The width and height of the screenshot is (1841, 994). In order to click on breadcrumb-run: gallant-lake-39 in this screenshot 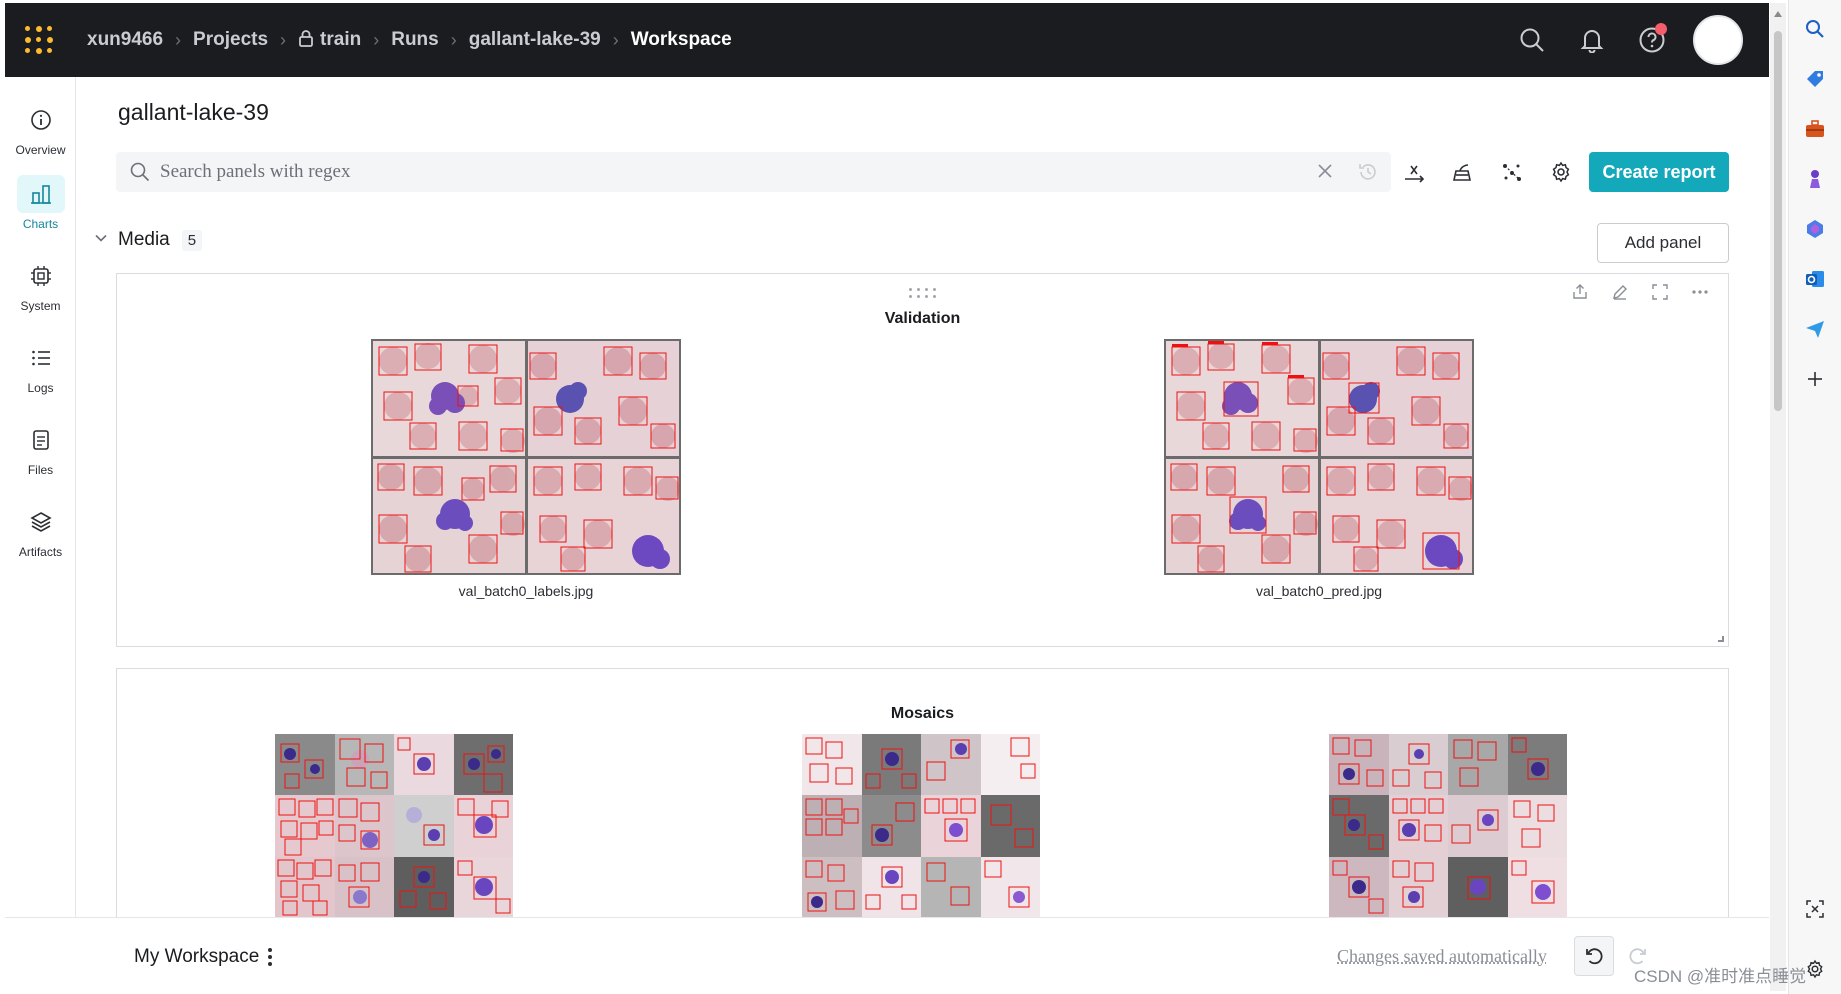, I will do `click(535, 40)`.